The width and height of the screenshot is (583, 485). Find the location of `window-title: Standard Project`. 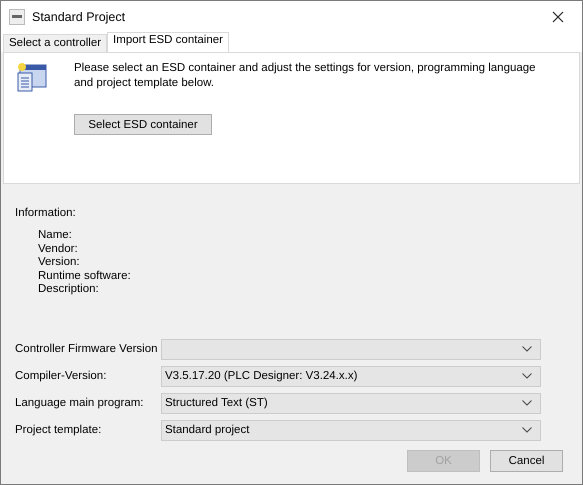

window-title: Standard Project is located at coordinates (79, 17).